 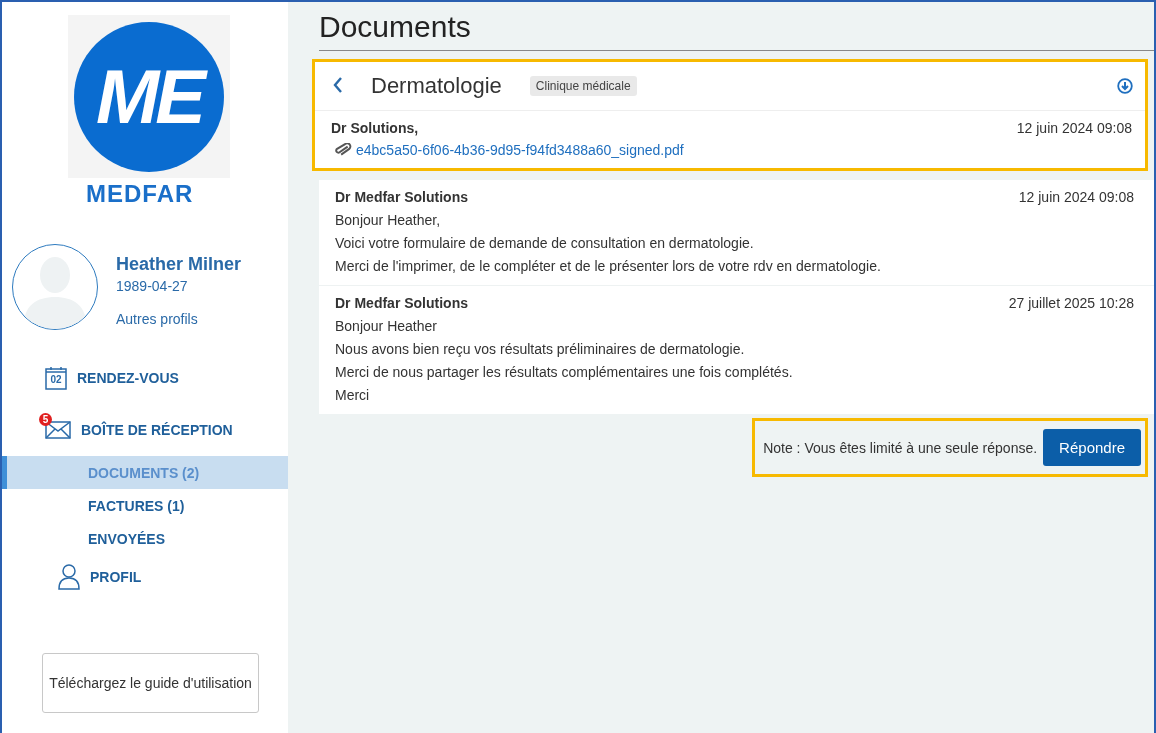 I want to click on envelope-icon, so click(x=58, y=430).